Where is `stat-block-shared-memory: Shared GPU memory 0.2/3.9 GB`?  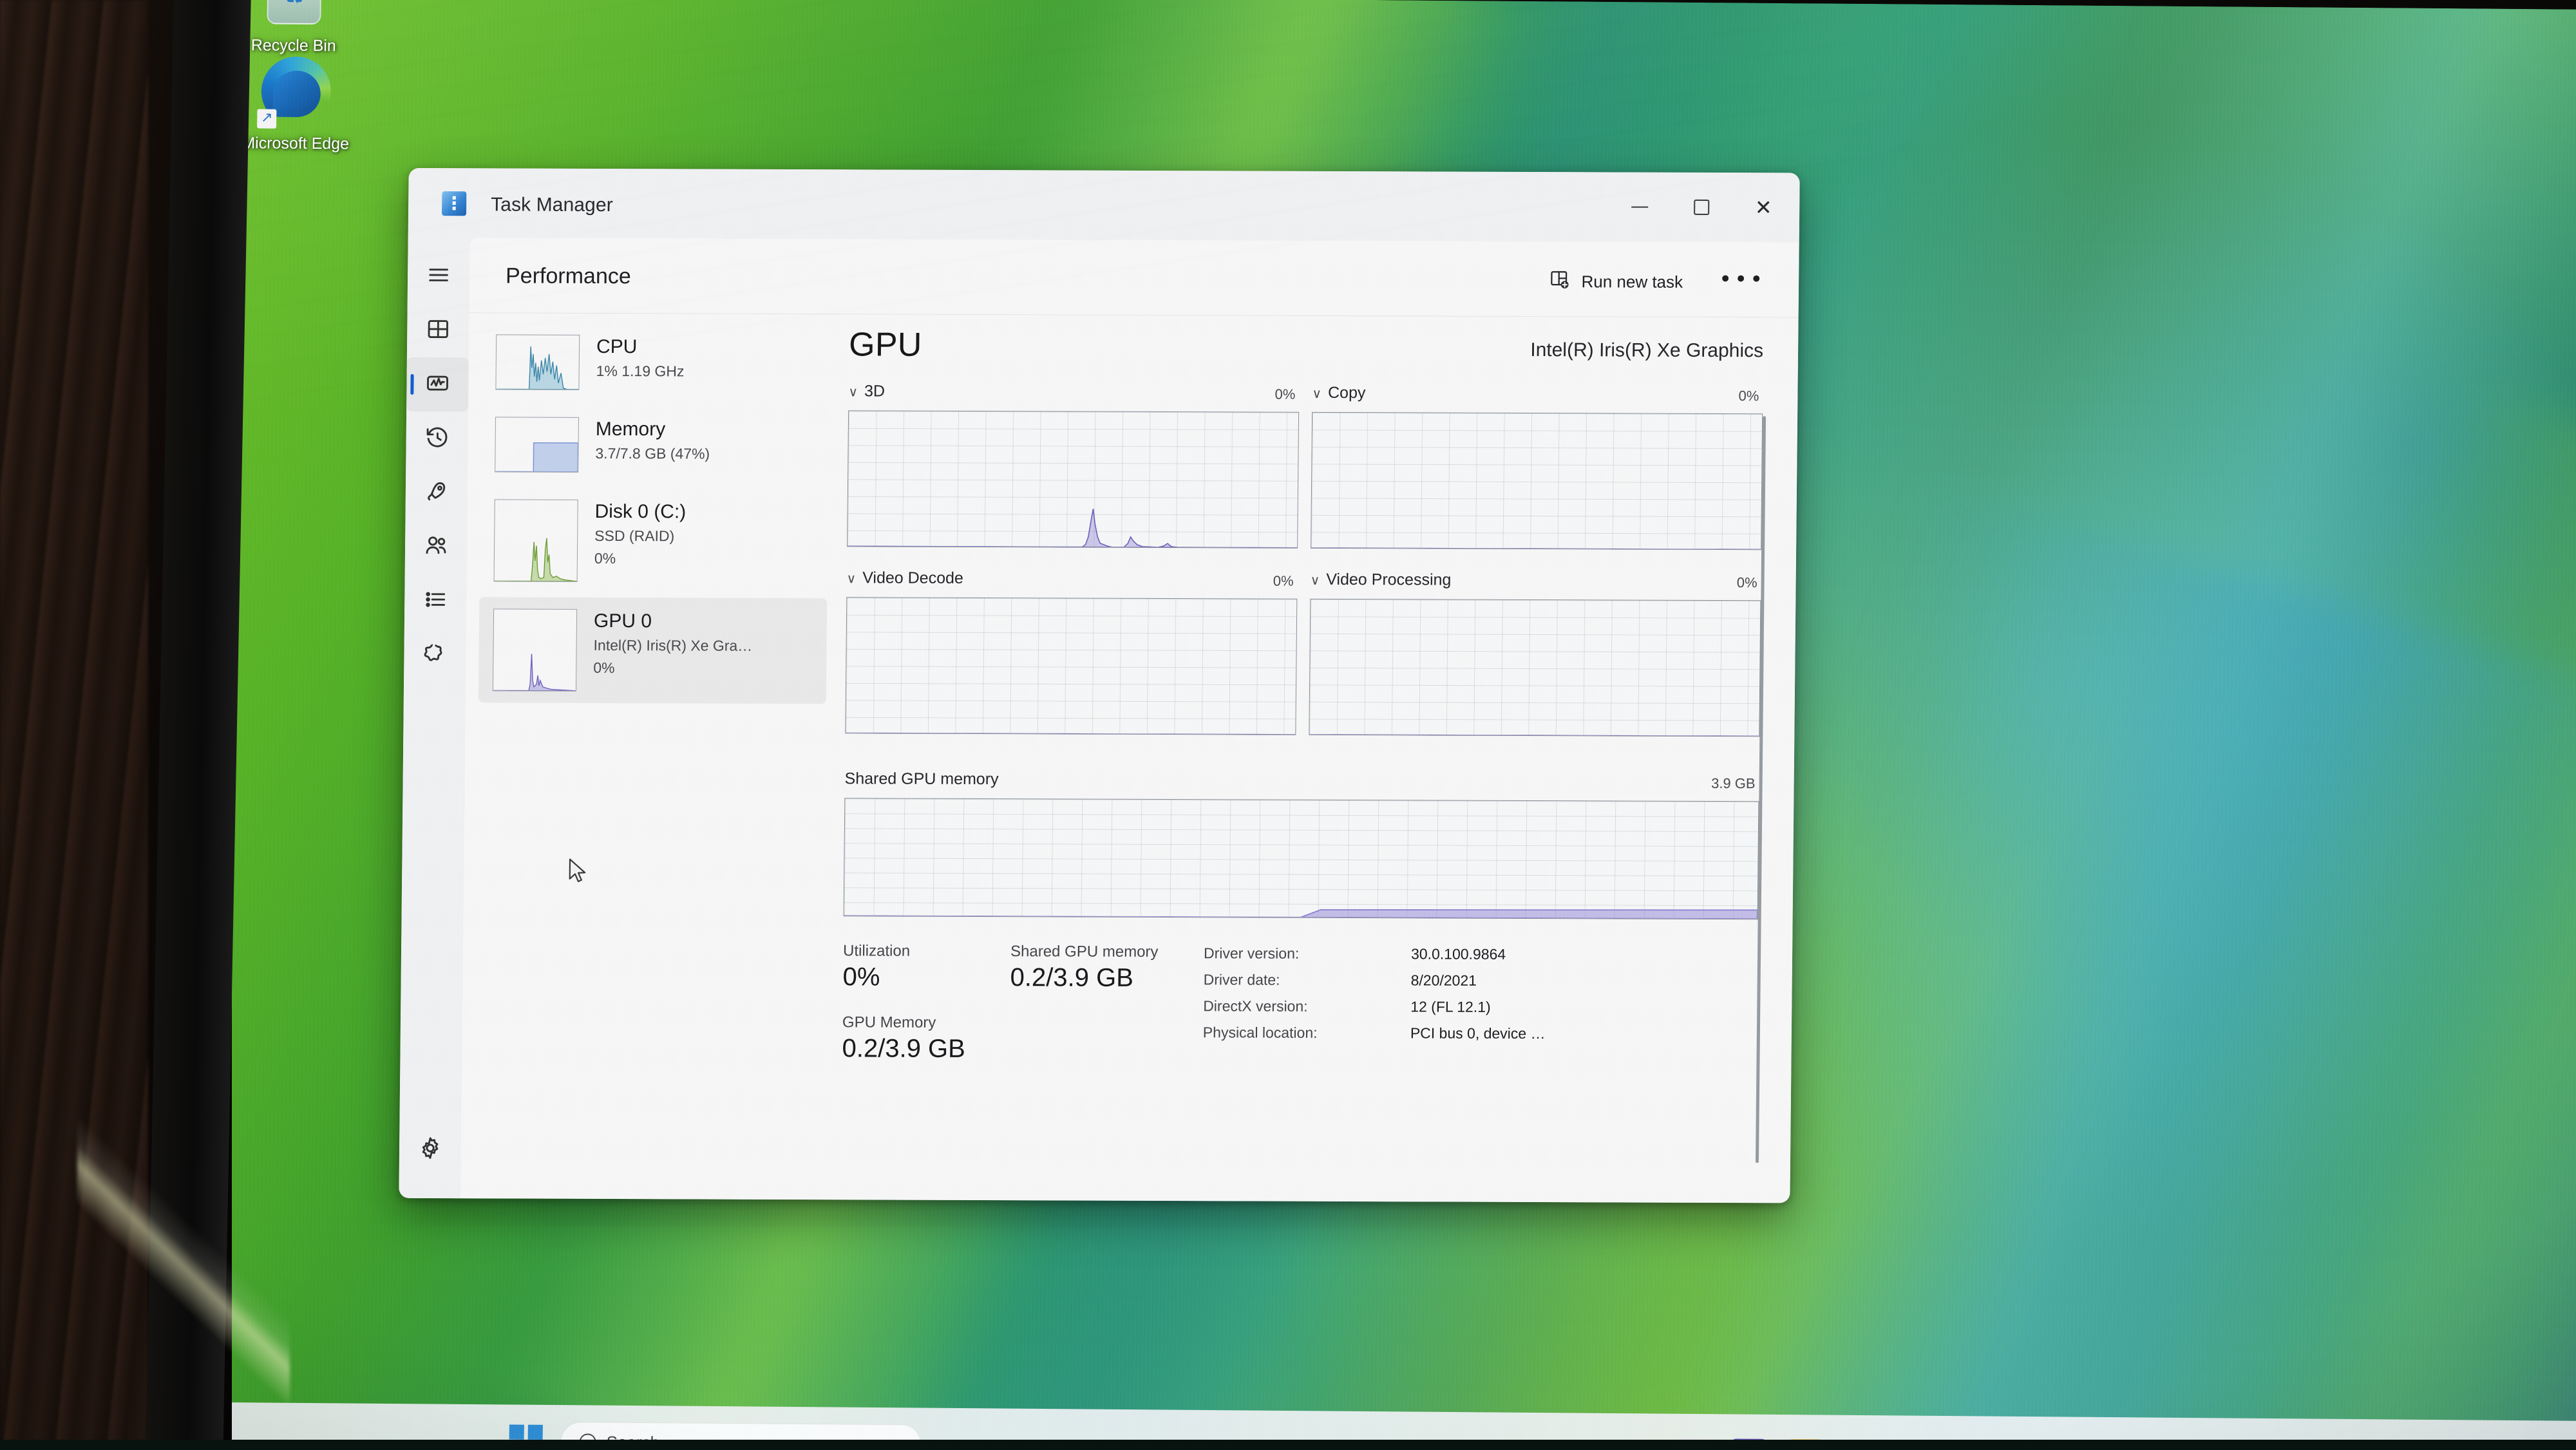
stat-block-shared-memory: Shared GPU memory 0.2/3.9 GB is located at coordinates (1106, 1014).